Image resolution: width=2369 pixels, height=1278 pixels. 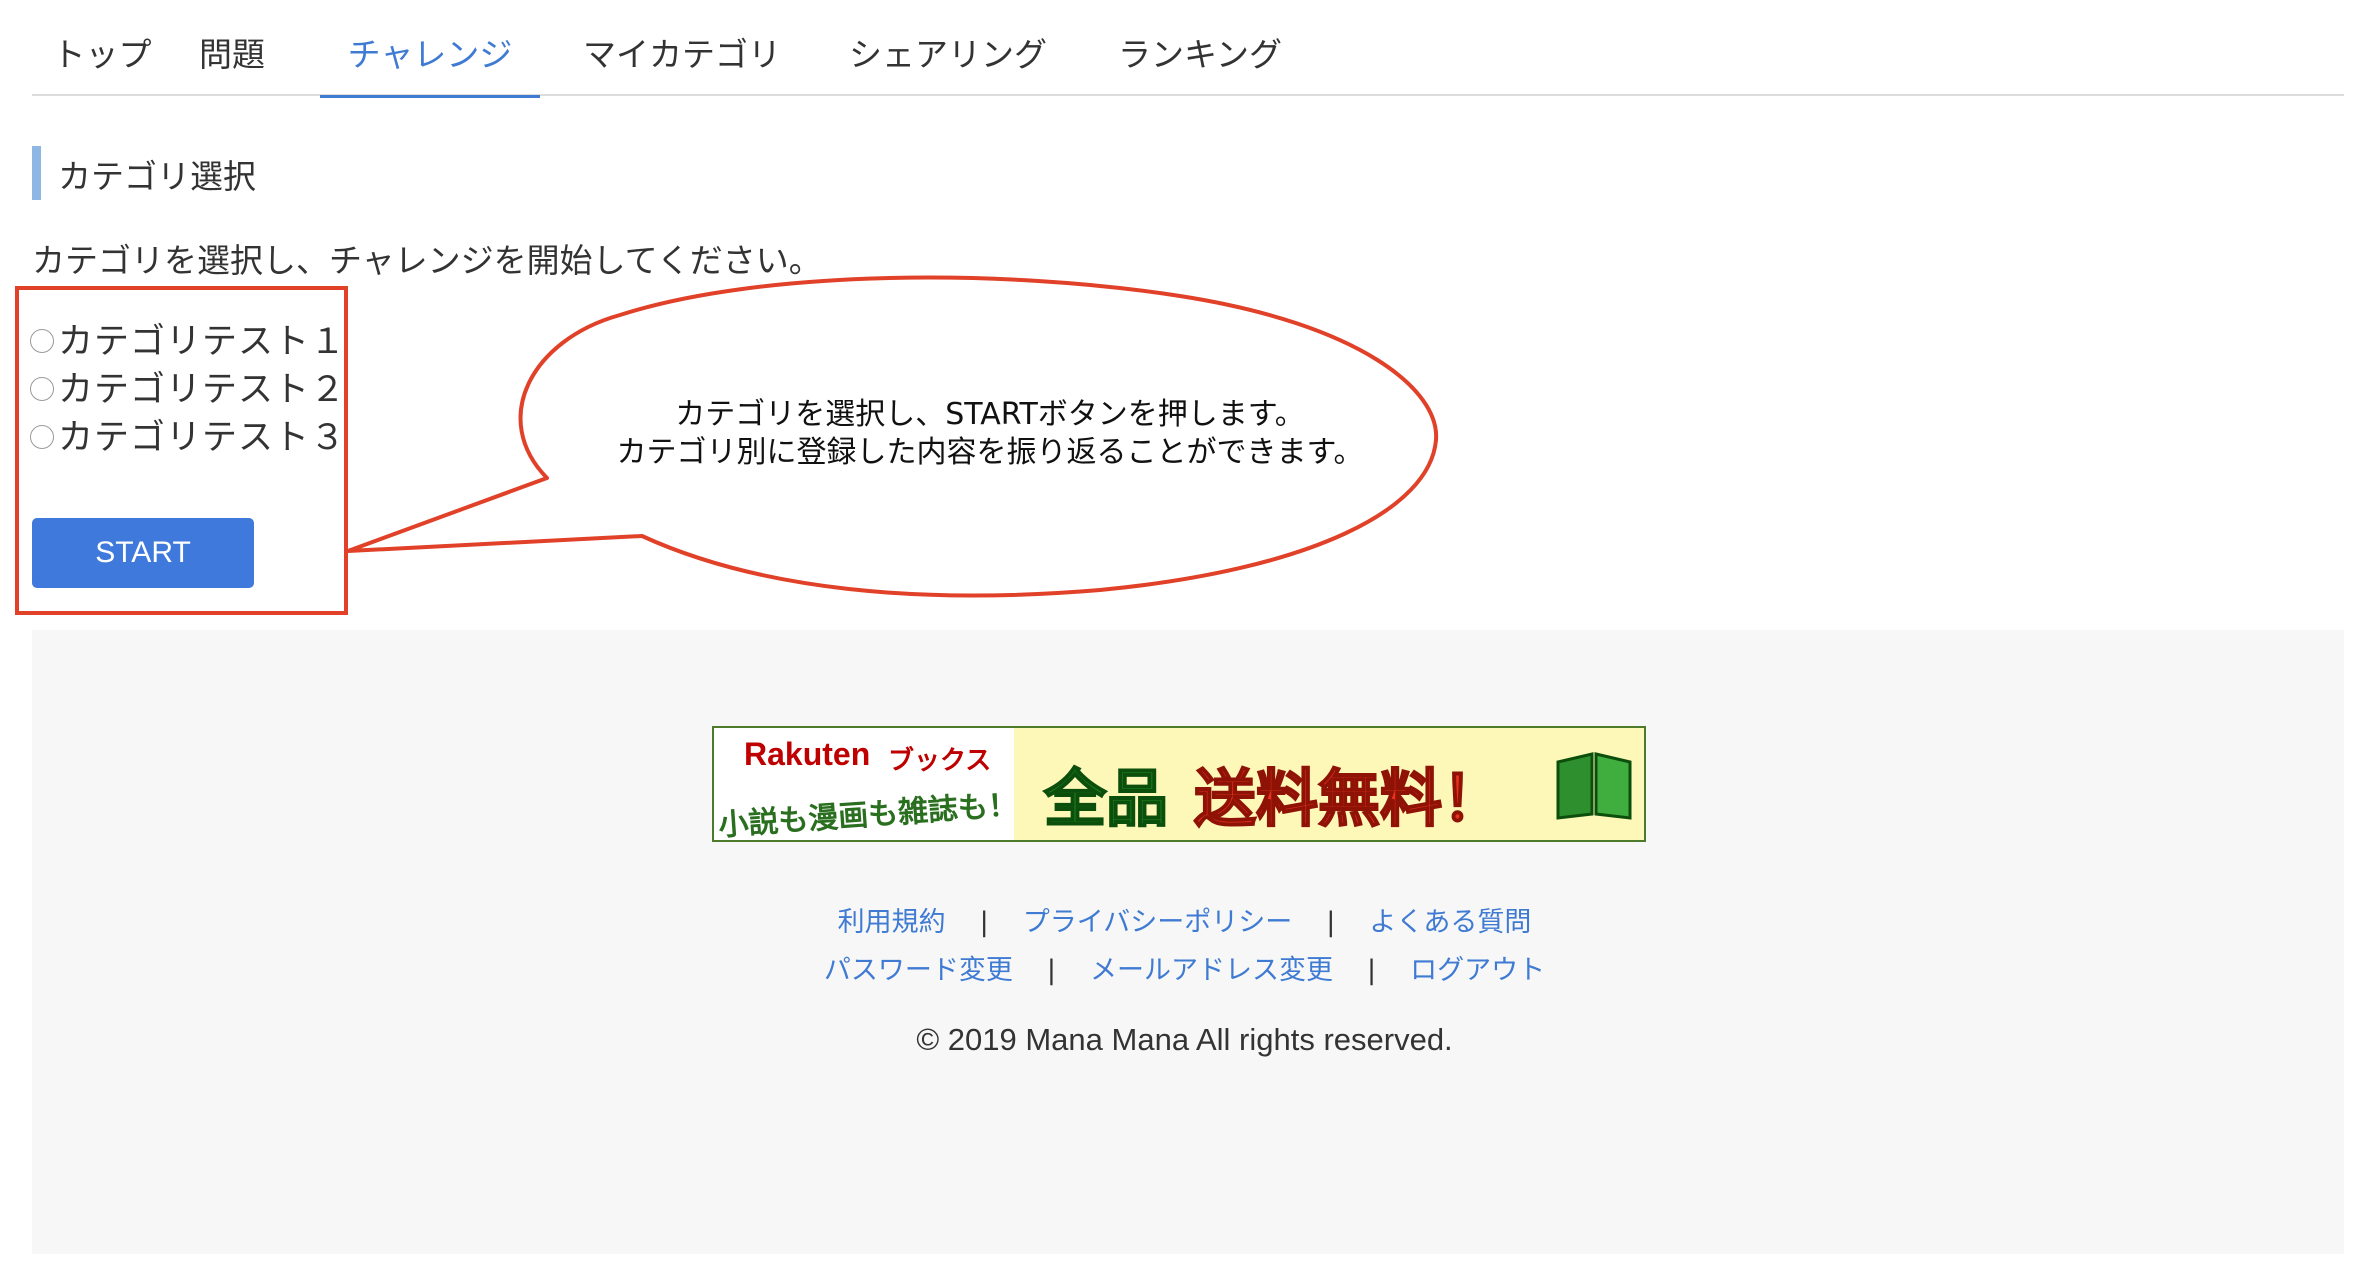 What do you see at coordinates (940, 761) in the screenshot?
I see `banner-brand-sub: ブックス` at bounding box center [940, 761].